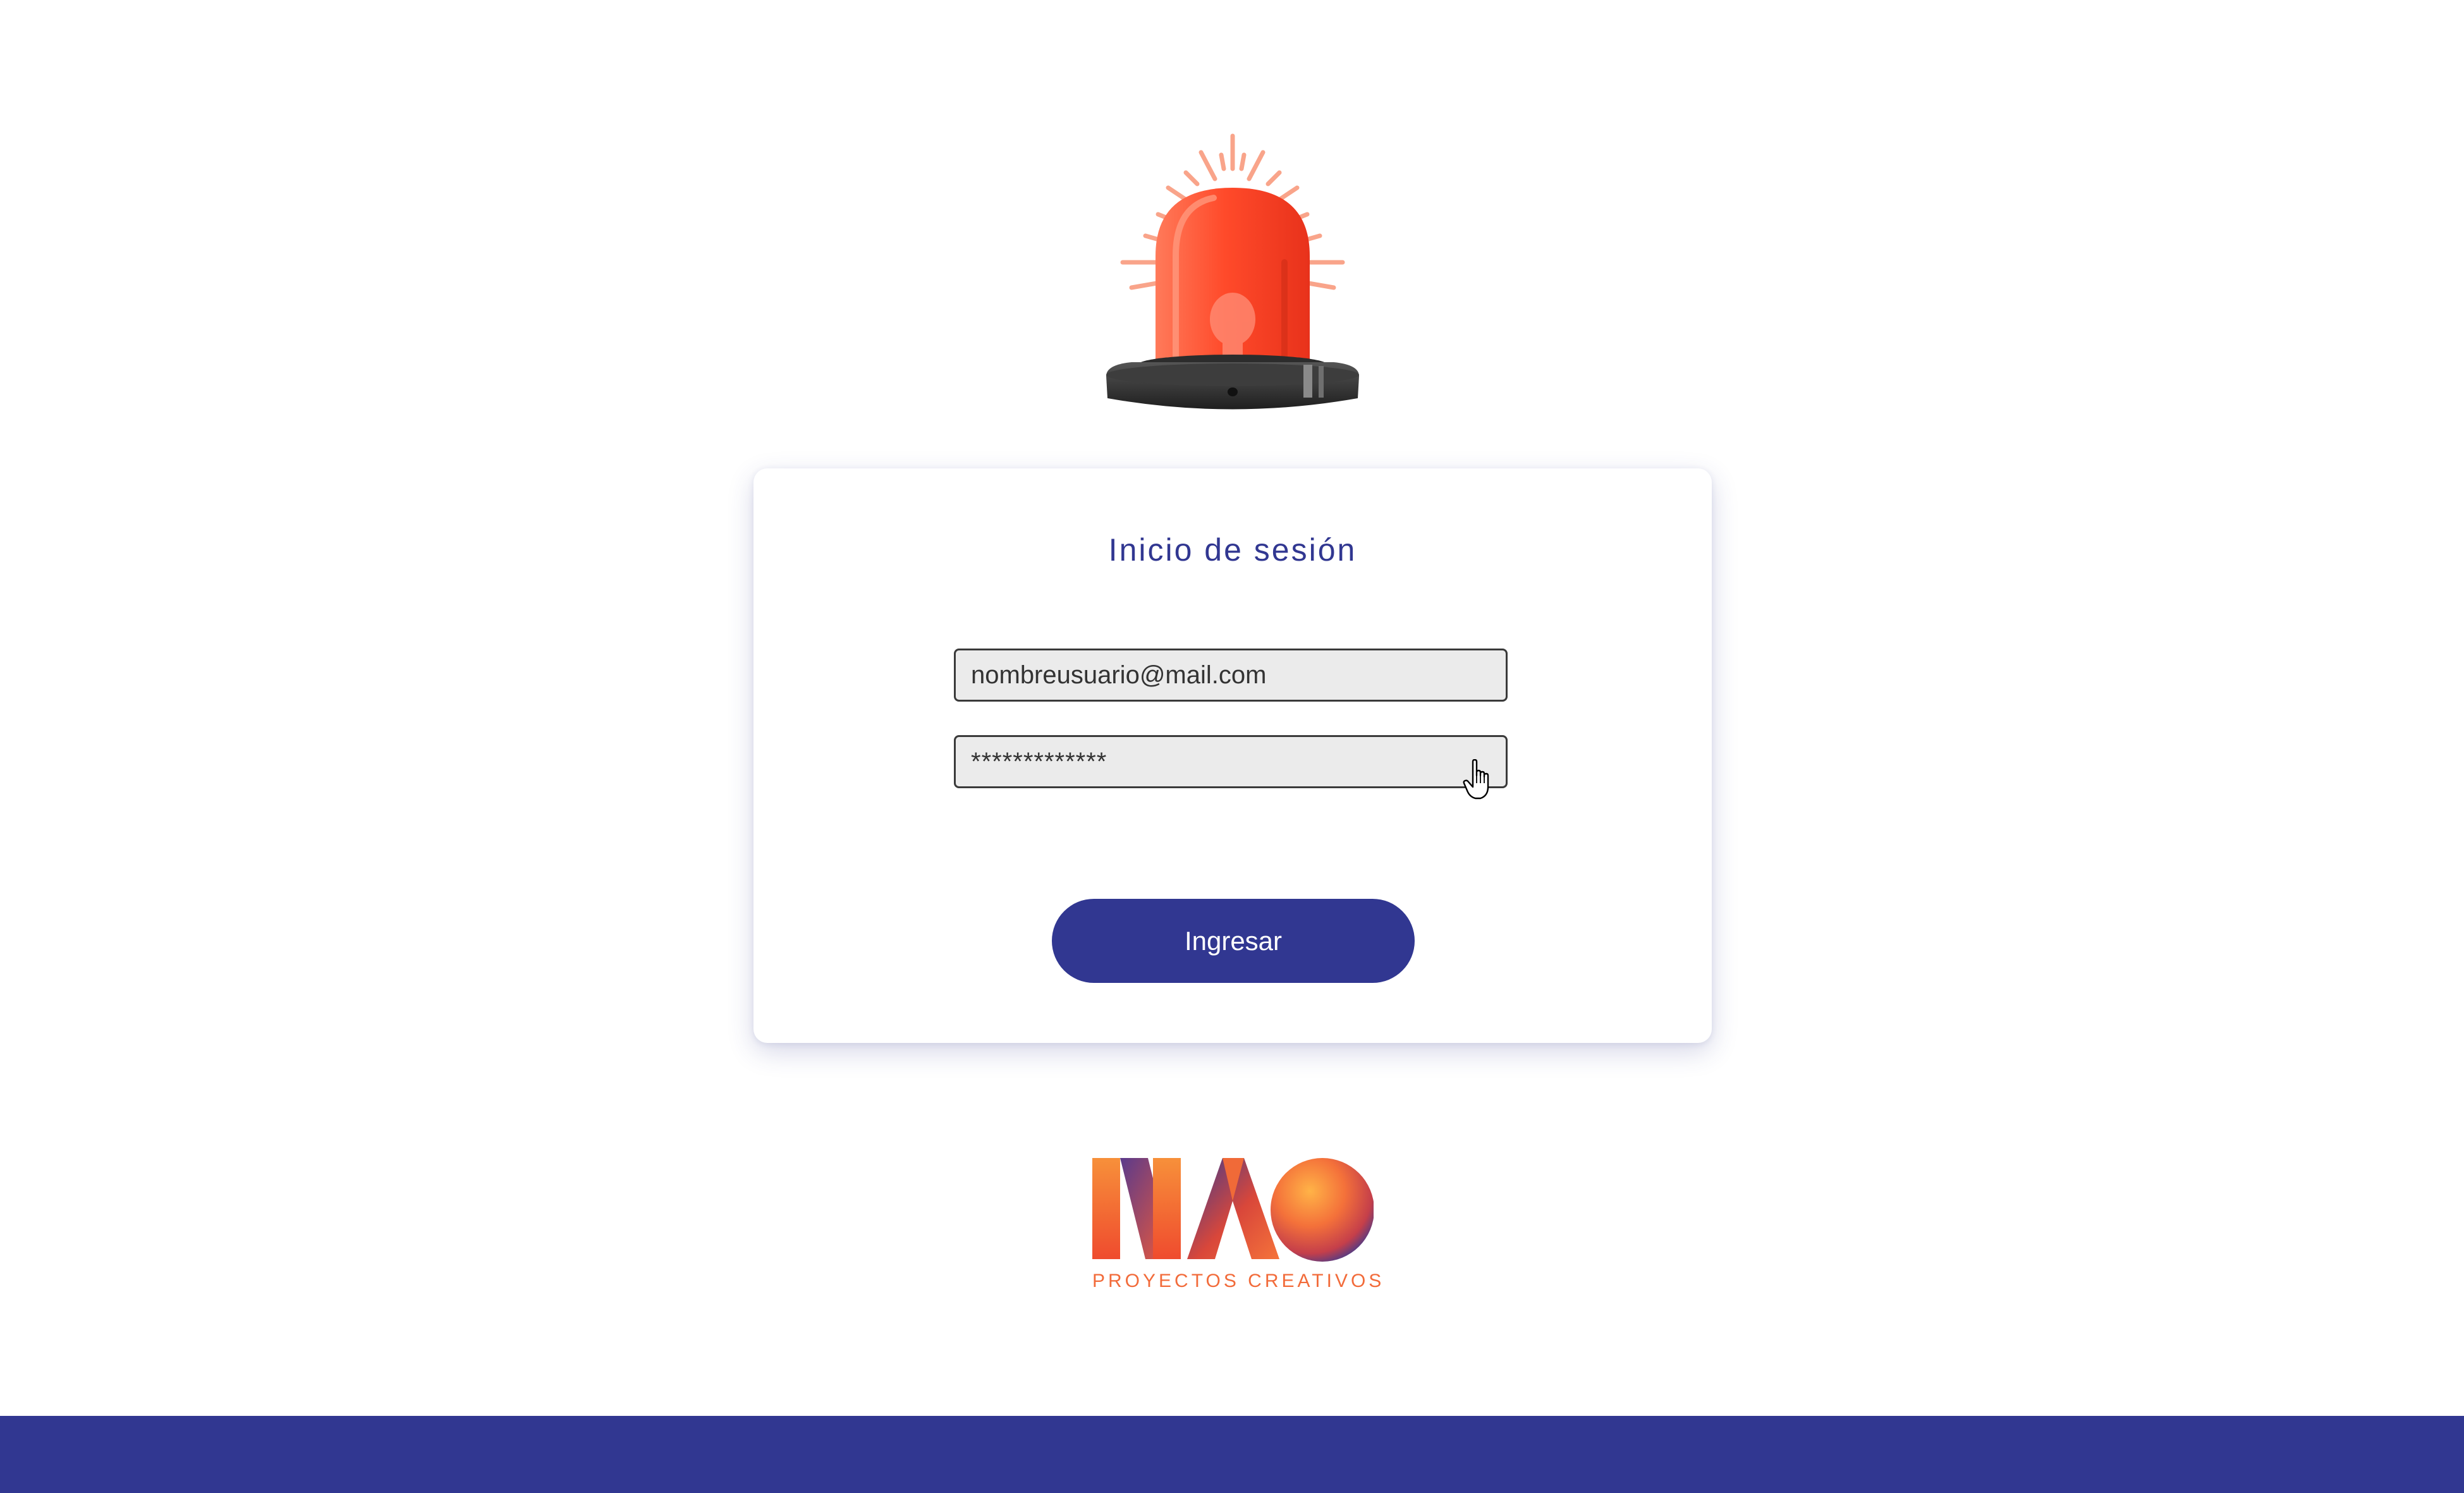 This screenshot has height=1493, width=2464. Describe the element at coordinates (1479, 780) in the screenshot. I see `hand-pointer-cursor-icon` at that location.